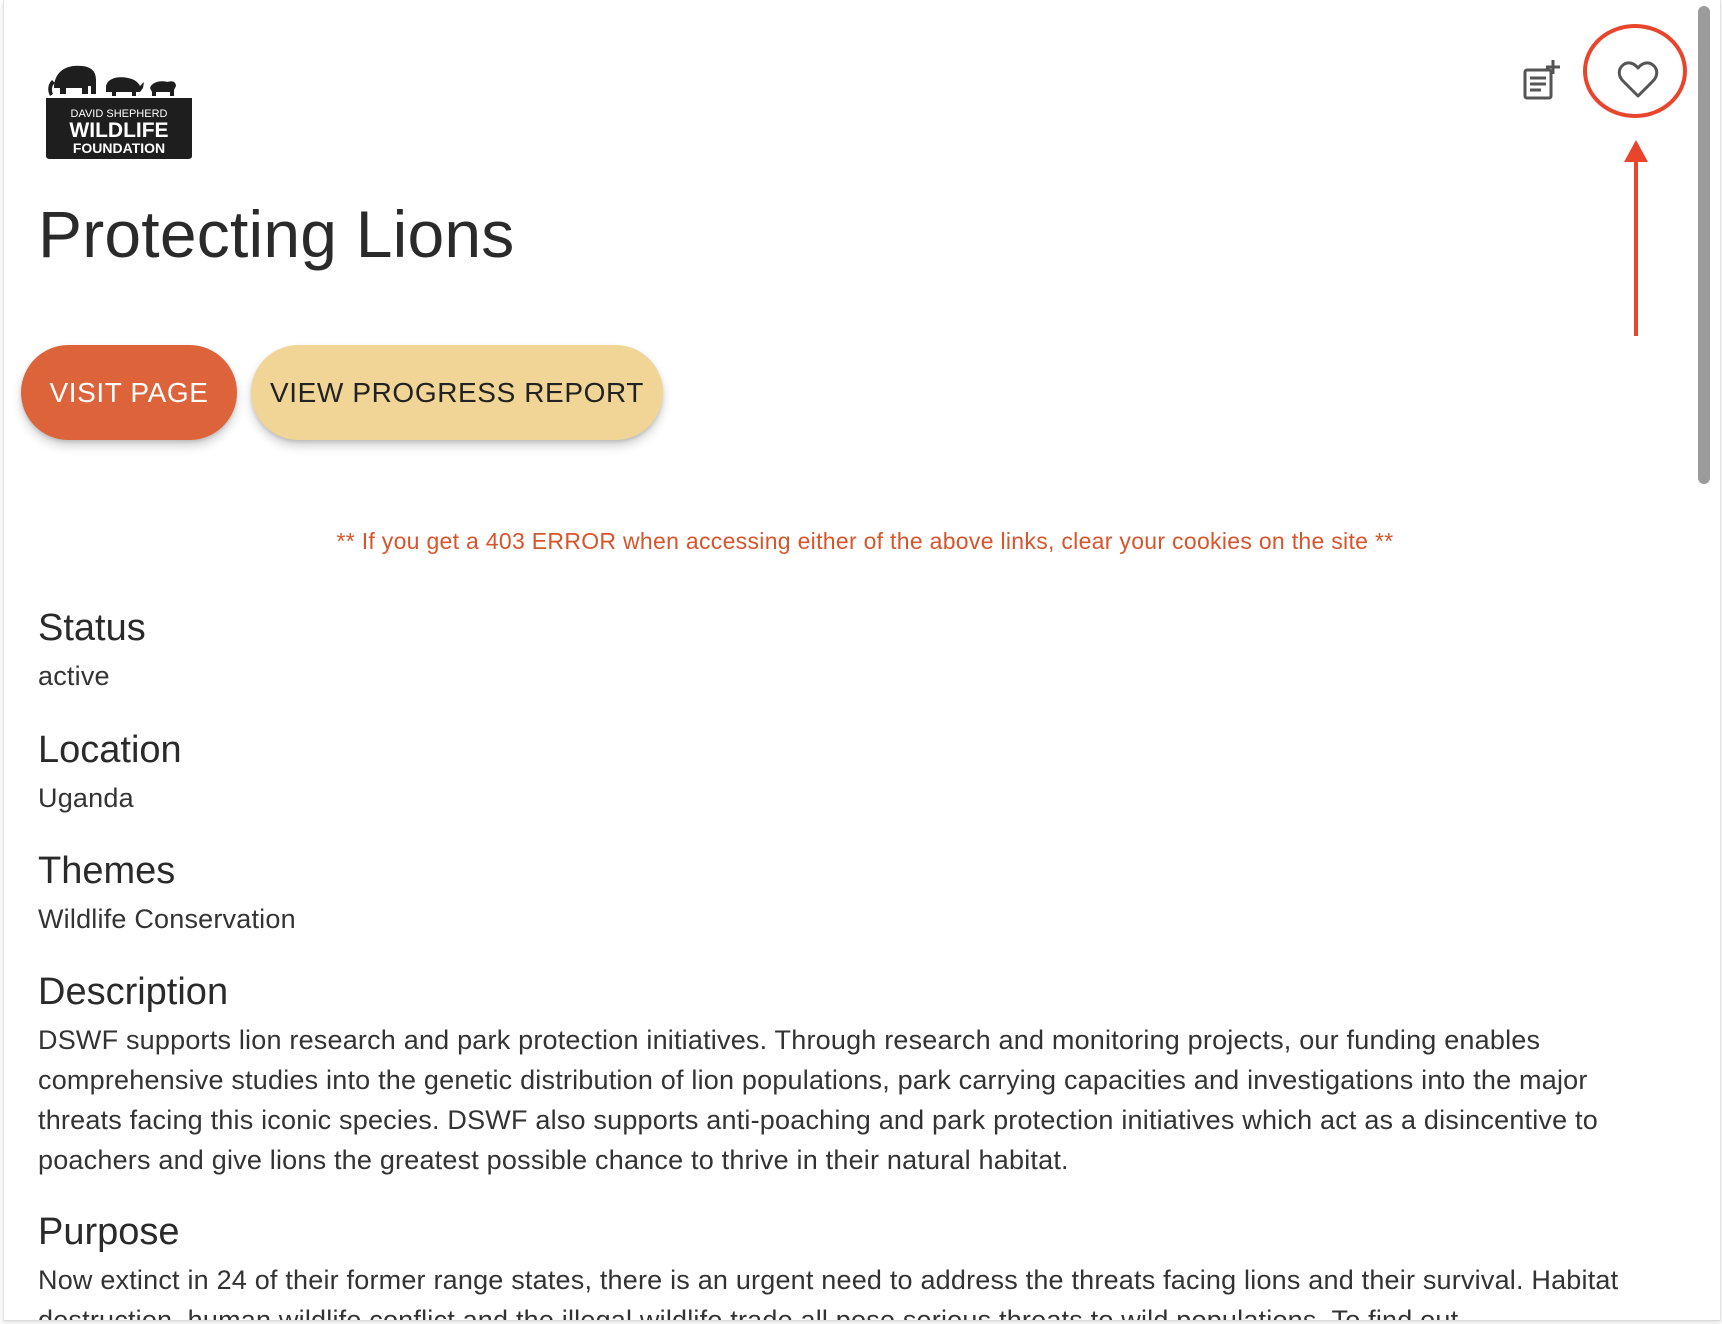  I want to click on themes-section: Themes Wildlife Conservation, so click(858, 894).